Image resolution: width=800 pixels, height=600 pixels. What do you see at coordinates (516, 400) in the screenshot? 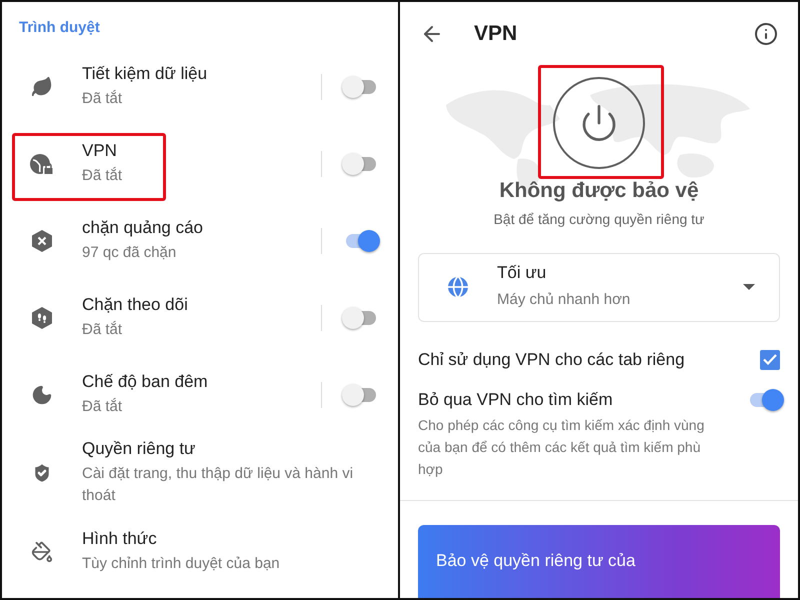
I see `option-label: Bỏ qua VPN cho tìm kiếm` at bounding box center [516, 400].